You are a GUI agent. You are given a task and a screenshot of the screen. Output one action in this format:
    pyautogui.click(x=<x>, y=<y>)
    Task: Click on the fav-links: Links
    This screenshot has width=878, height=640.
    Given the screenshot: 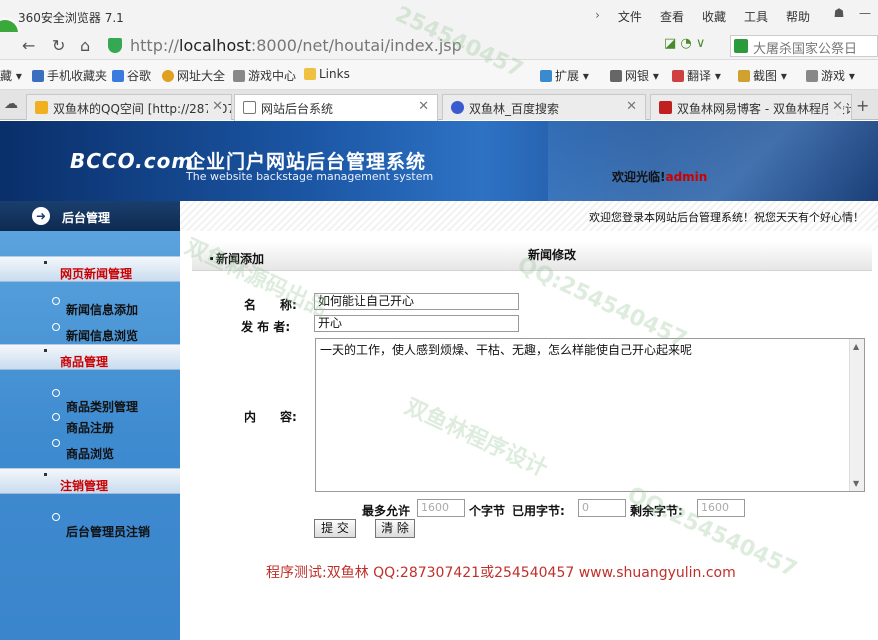 What is the action you would take?
    pyautogui.click(x=327, y=74)
    